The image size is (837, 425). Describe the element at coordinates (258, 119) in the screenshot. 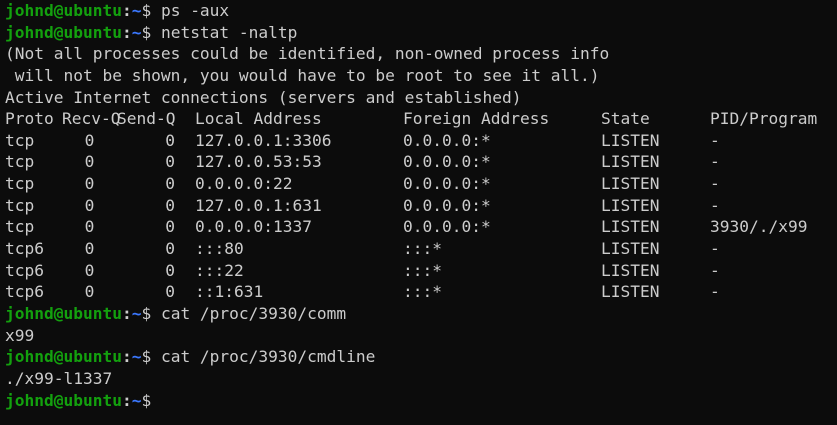

I see `header-local-address: Local Address` at that location.